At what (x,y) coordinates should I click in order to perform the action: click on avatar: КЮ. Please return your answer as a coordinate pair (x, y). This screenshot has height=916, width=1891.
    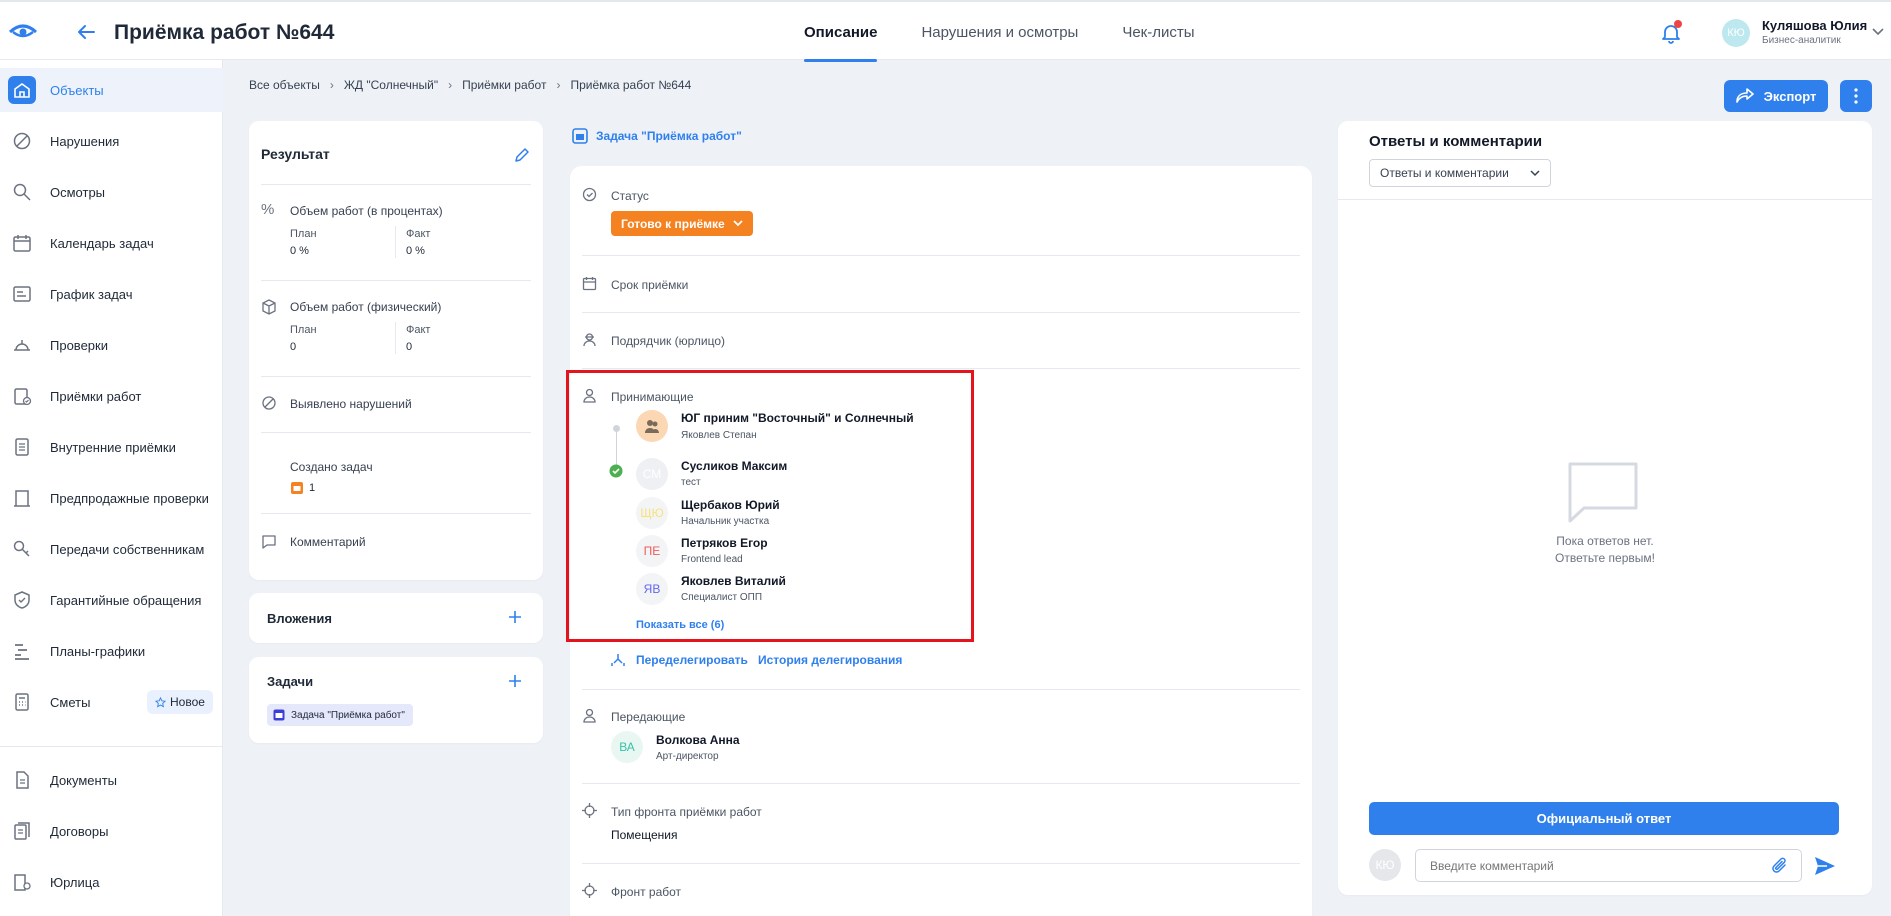
    Looking at the image, I should click on (1736, 33).